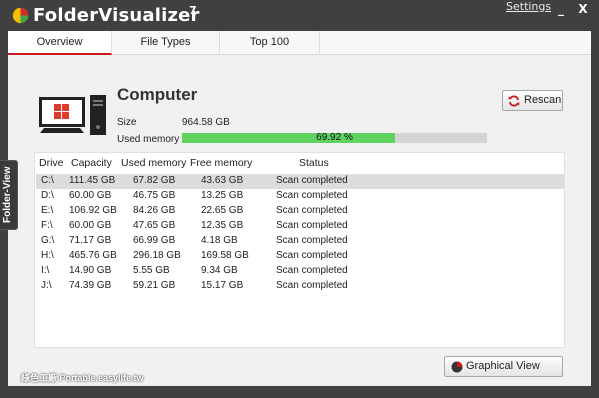 The height and width of the screenshot is (398, 599). I want to click on cell-capacity: 111.45 GB, so click(92, 180).